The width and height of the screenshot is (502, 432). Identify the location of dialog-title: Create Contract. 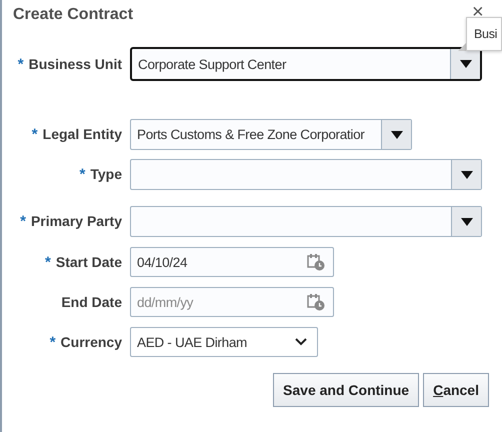
(73, 15).